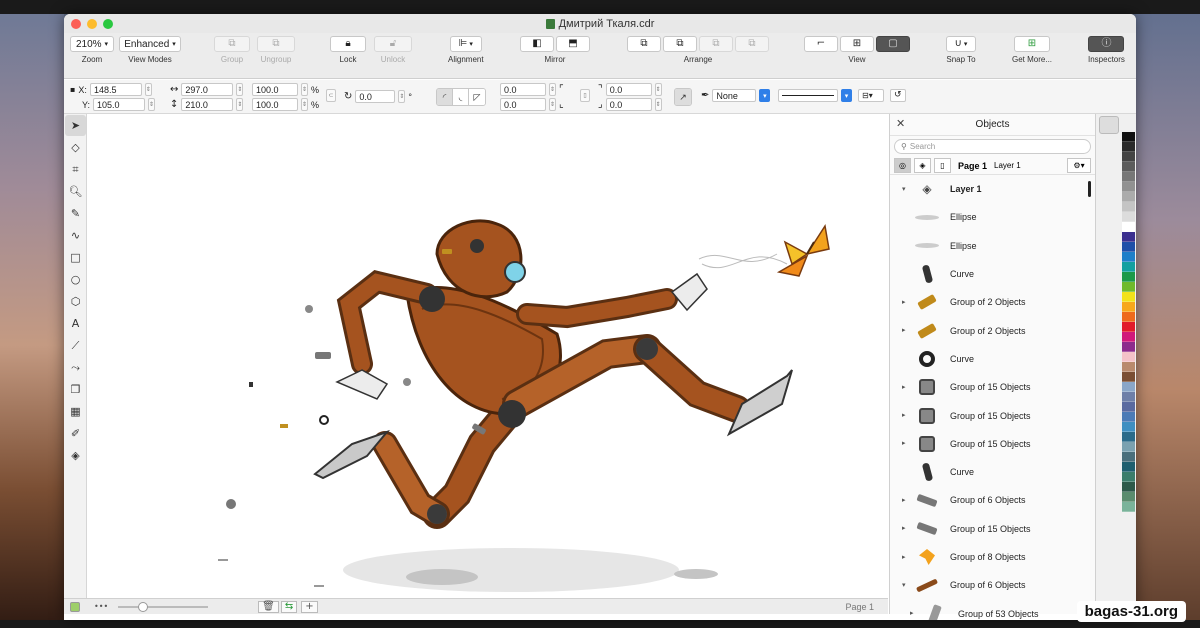 The image size is (1200, 628). I want to click on page-tab: Page 1, so click(859, 607).